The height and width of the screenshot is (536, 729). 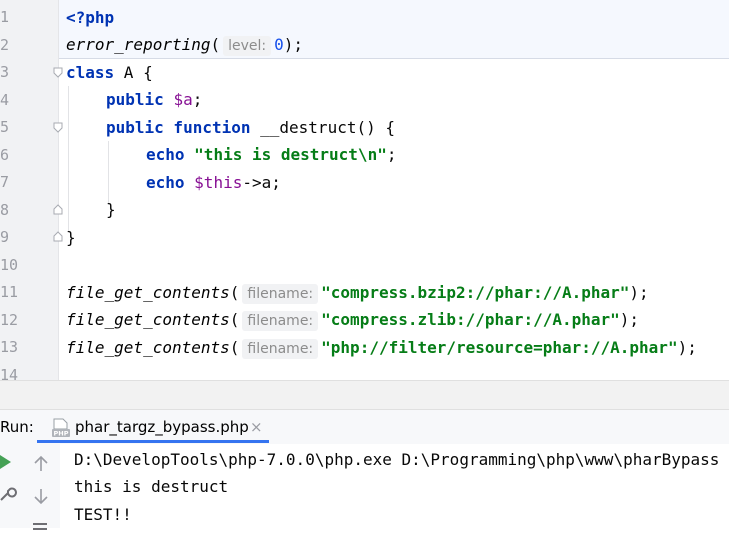 What do you see at coordinates (5, 45) in the screenshot?
I see `line-number: 2` at bounding box center [5, 45].